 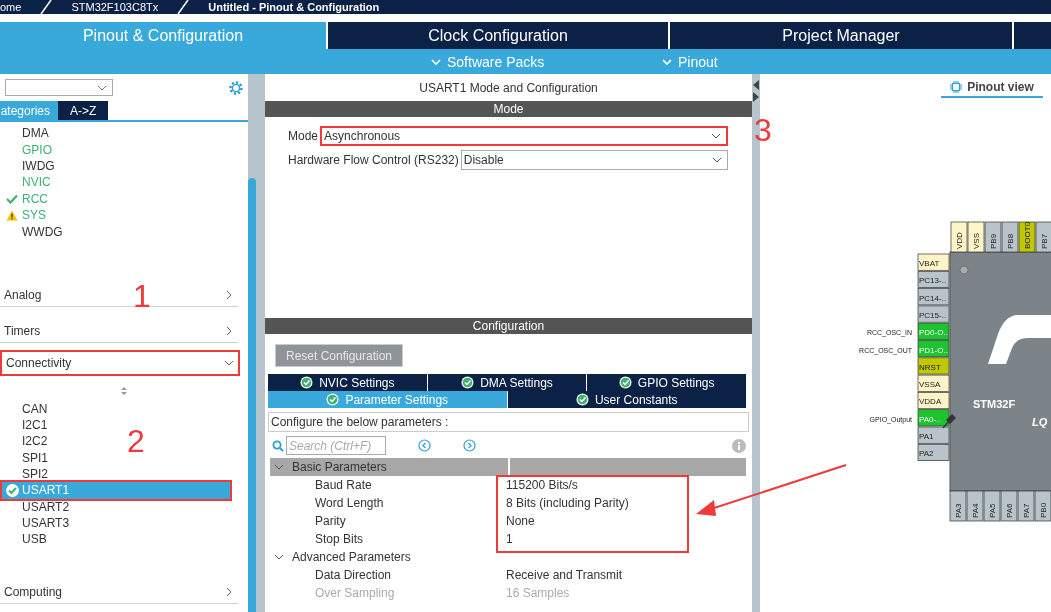 What do you see at coordinates (11, 7) in the screenshot?
I see `breadcrumb-item: ome` at bounding box center [11, 7].